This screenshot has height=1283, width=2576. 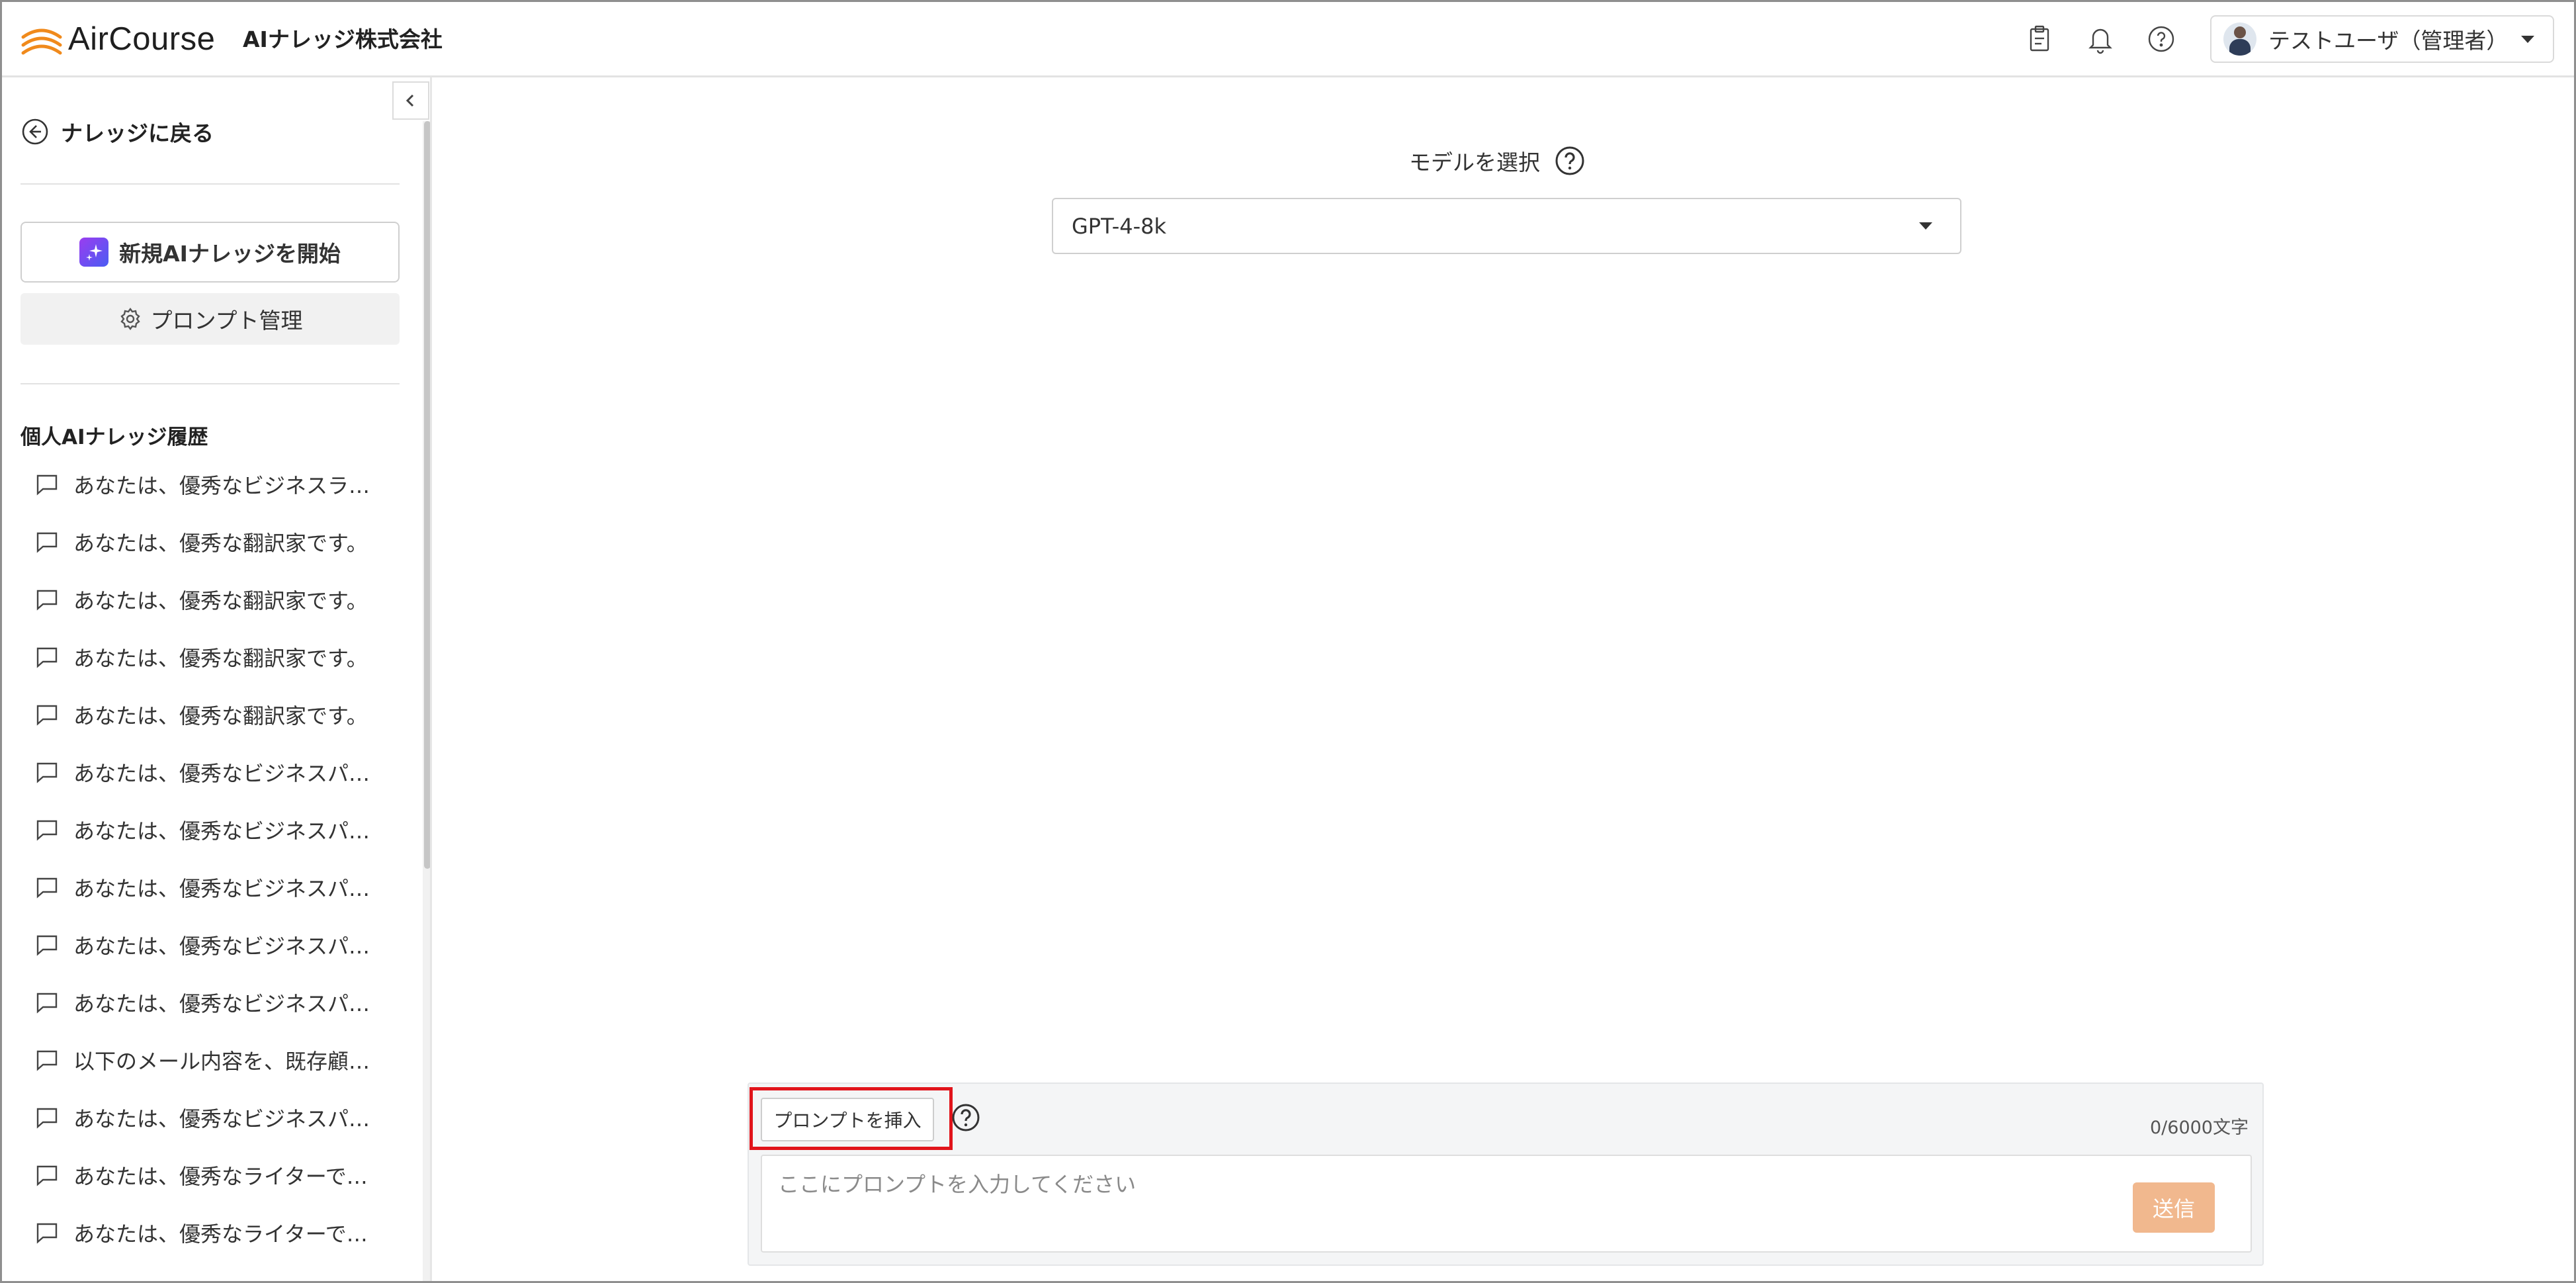 I want to click on send-label: 送信, so click(x=2173, y=1209).